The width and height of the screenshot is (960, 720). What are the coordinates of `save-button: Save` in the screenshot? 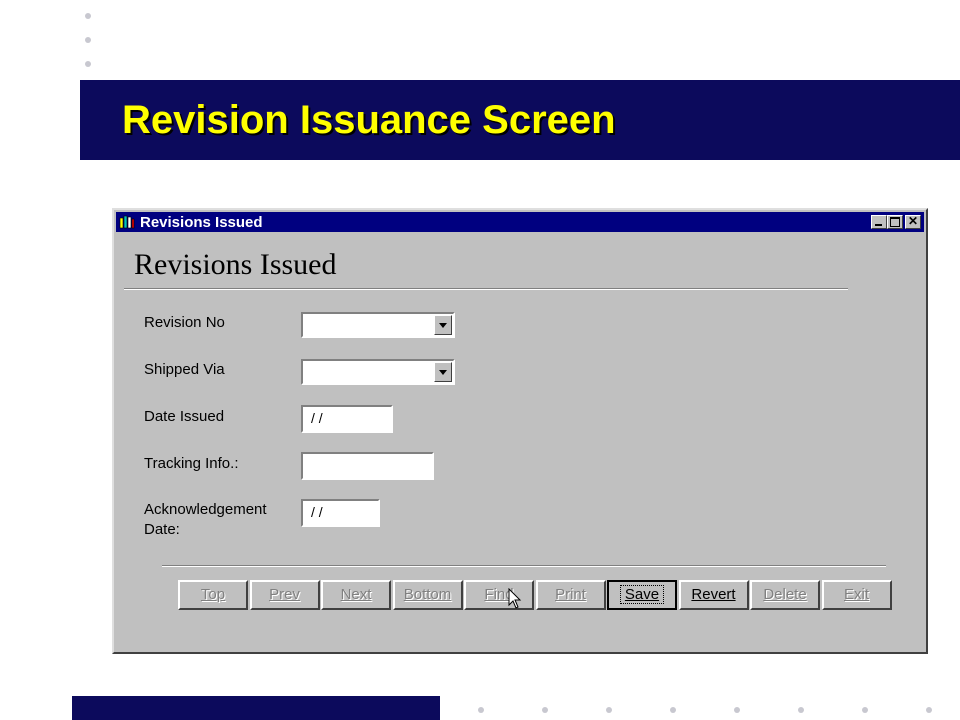 It's located at (642, 595).